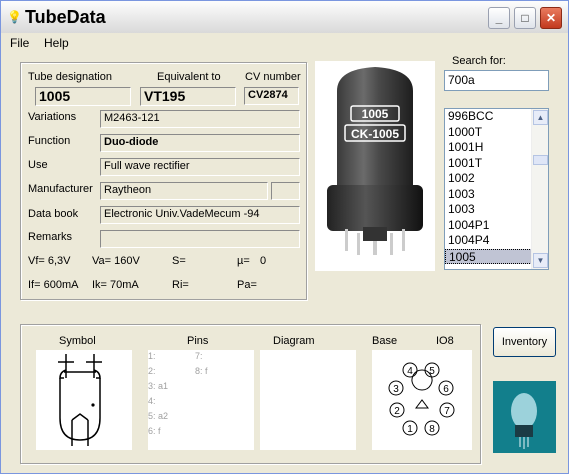  I want to click on databook-field: Electronic Univ.VadeMecum -94, so click(200, 215).